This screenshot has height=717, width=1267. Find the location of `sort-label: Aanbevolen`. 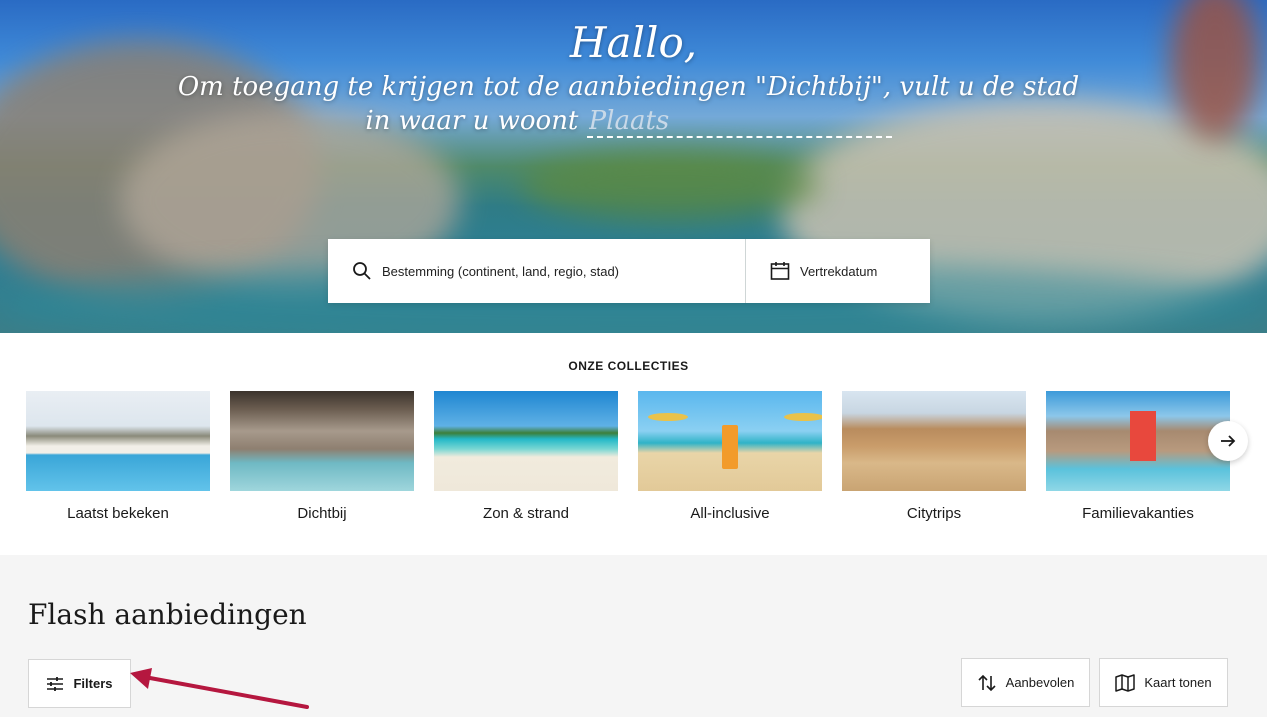

sort-label: Aanbevolen is located at coordinates (1040, 682).